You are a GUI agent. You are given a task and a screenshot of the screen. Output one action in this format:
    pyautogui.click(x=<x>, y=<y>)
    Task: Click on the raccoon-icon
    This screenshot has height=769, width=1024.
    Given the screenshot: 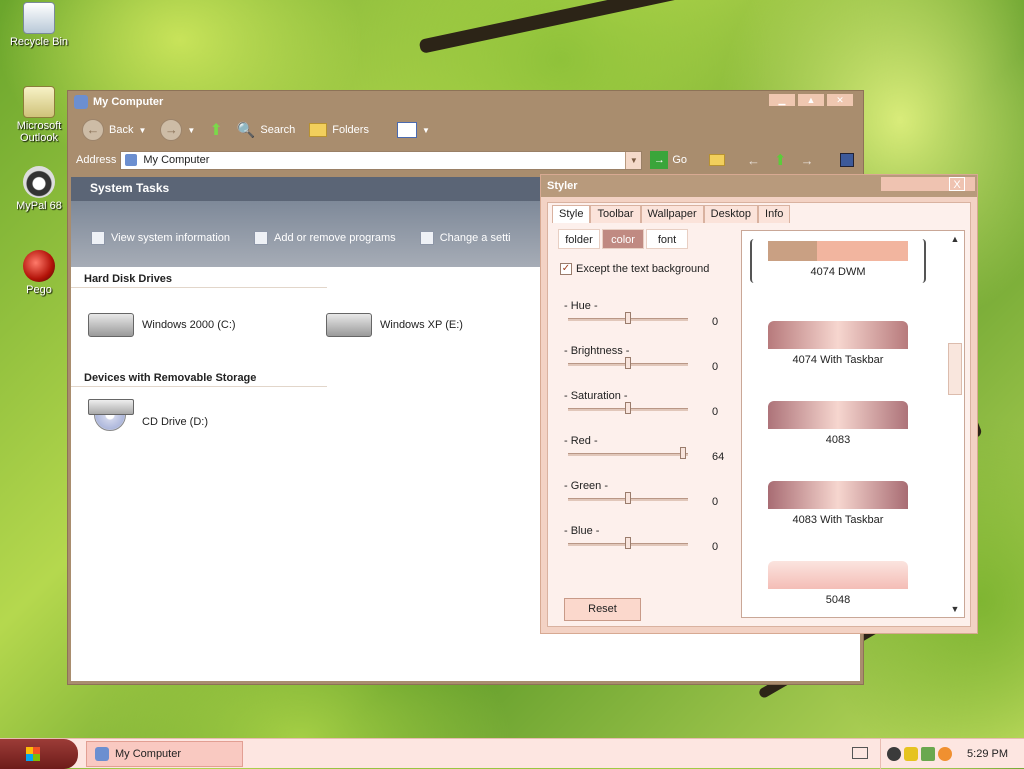 What is the action you would take?
    pyautogui.click(x=39, y=182)
    